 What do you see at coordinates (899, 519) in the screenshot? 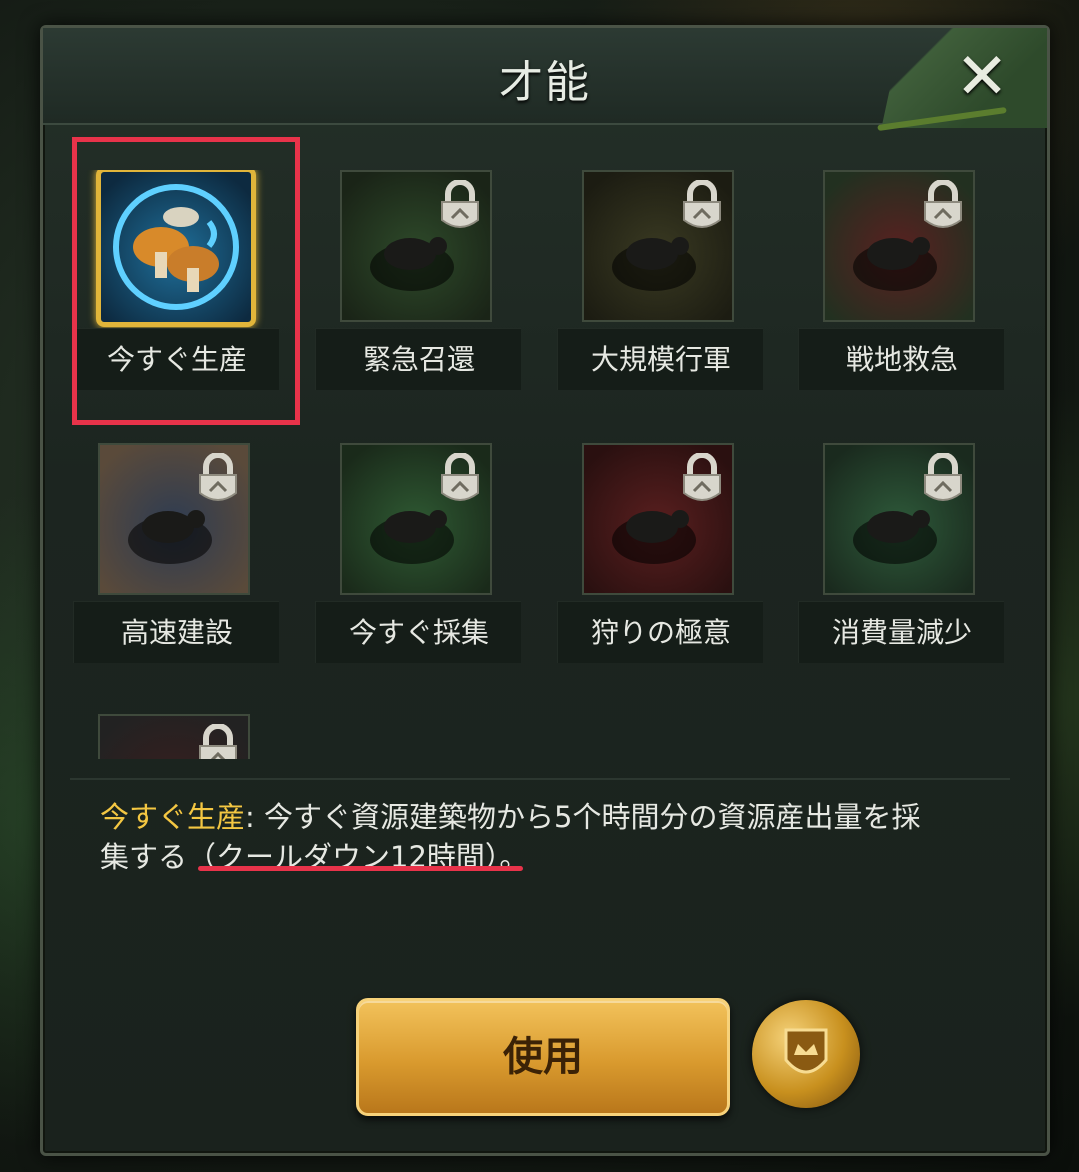
I see `mushroom-reduce-icon` at bounding box center [899, 519].